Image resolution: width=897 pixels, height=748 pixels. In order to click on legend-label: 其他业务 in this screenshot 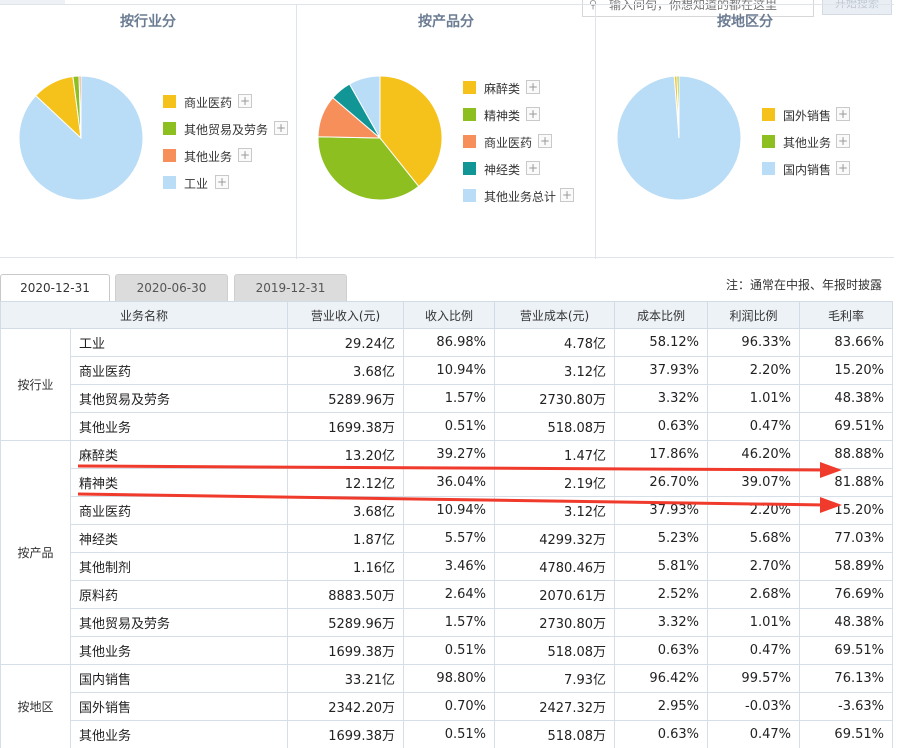, I will do `click(807, 143)`.